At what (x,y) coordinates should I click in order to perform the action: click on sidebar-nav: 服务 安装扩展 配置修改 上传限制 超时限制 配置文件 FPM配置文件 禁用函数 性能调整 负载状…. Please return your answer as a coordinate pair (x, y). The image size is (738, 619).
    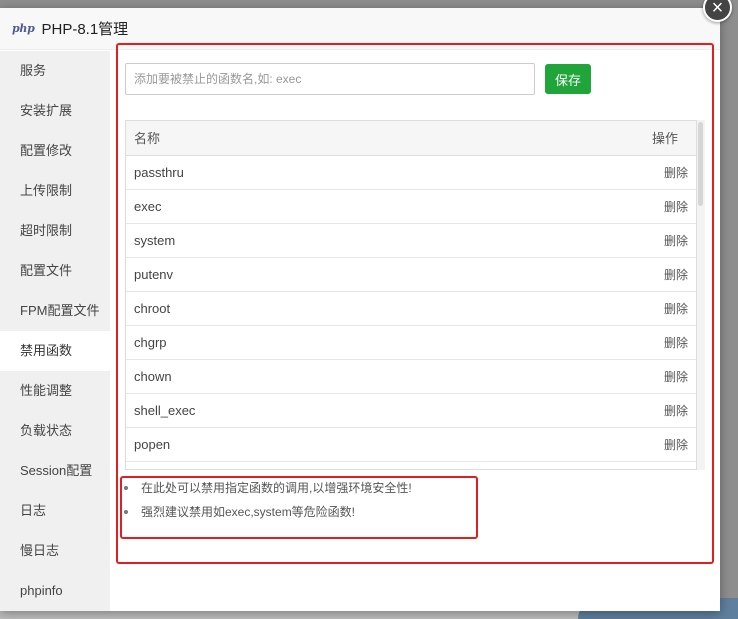
    Looking at the image, I should click on (55, 331).